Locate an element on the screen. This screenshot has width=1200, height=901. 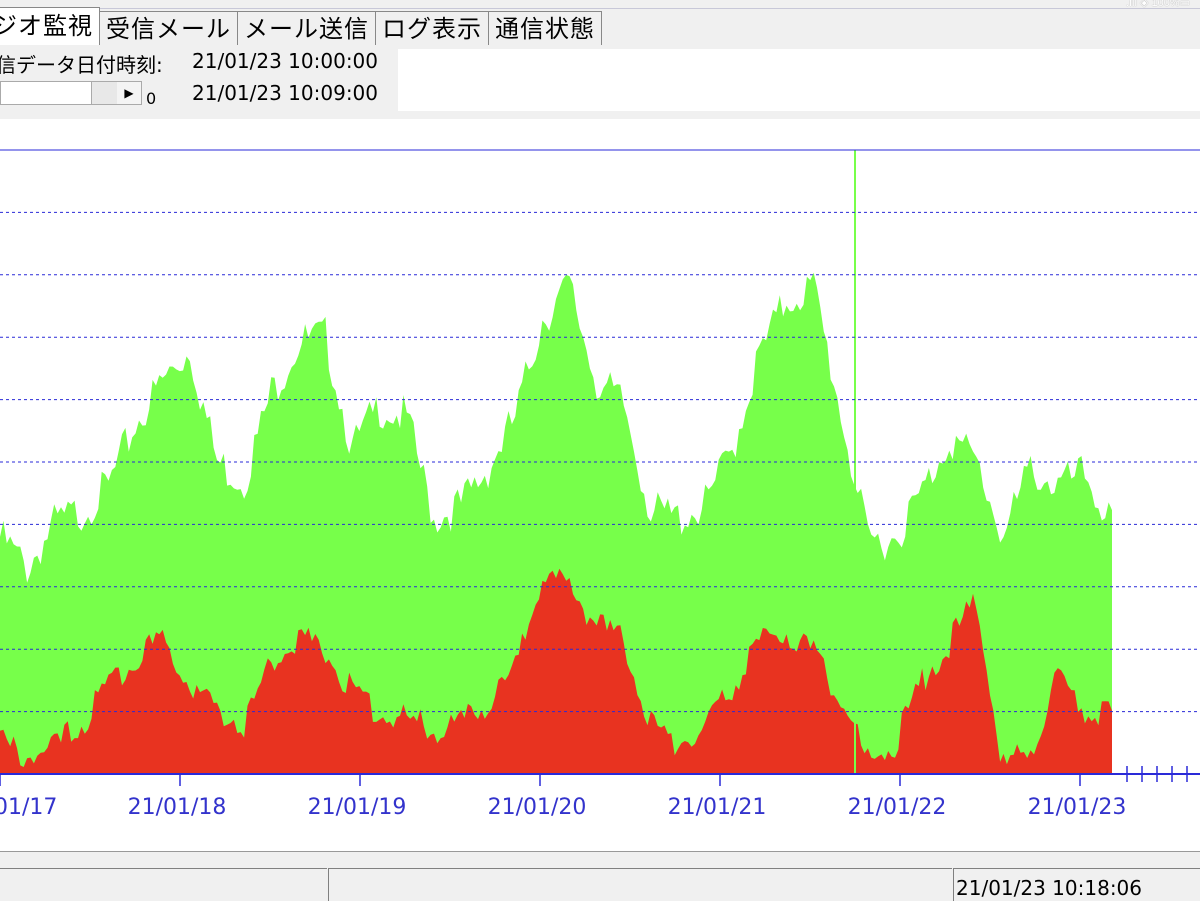
tab-bar: ジオ監視 受信メール メール送信 ログ表示 通信状態 is located at coordinates (600, 26).